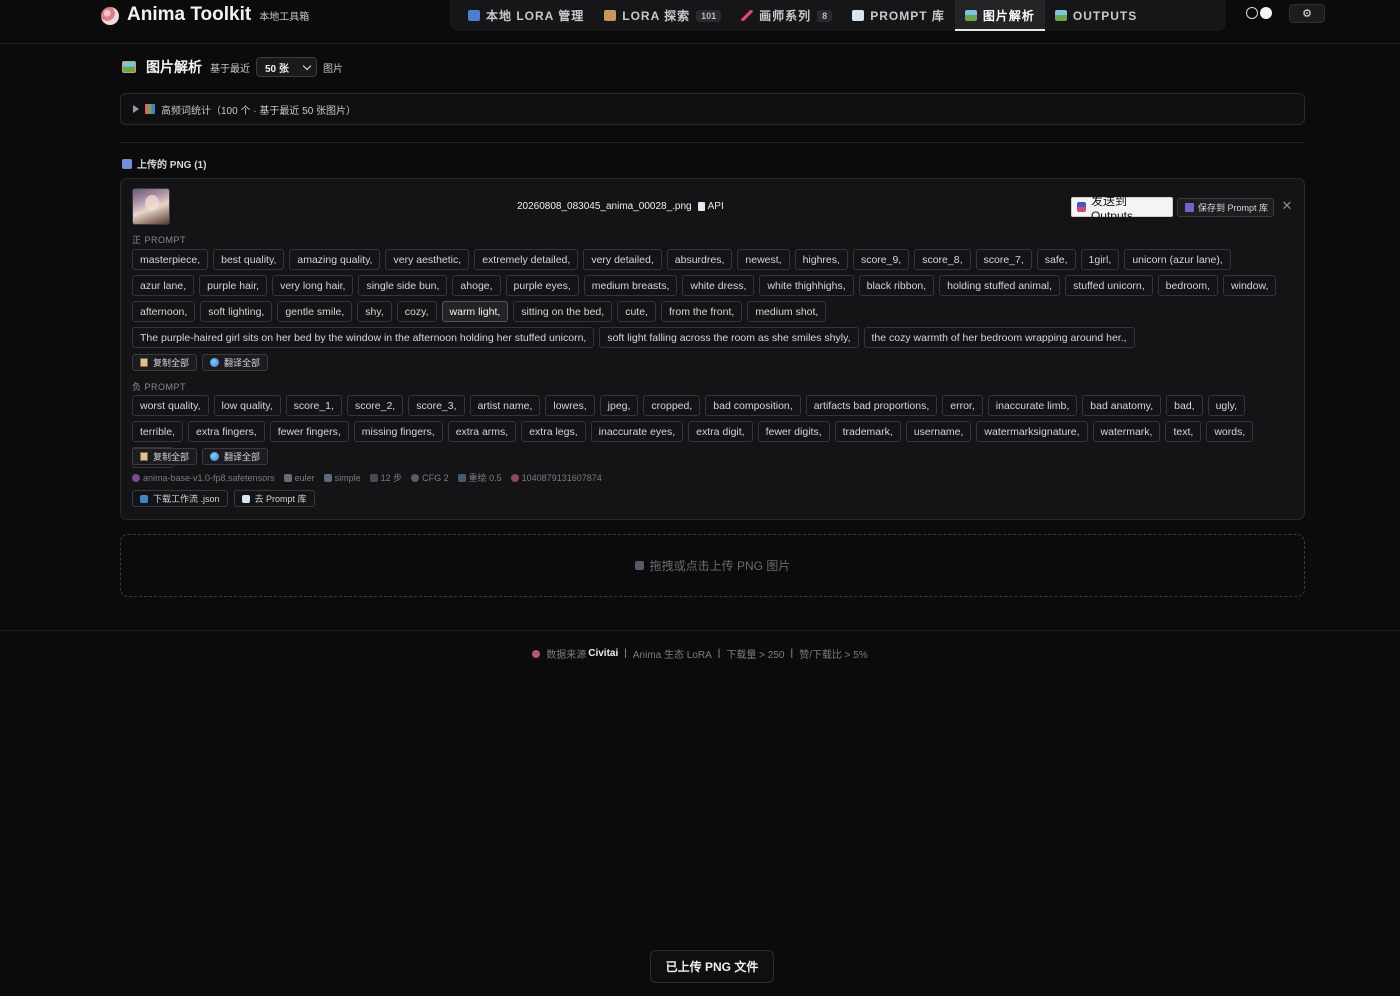 The height and width of the screenshot is (996, 1400). I want to click on prompt-tag: stuffed unicorn,, so click(1109, 285).